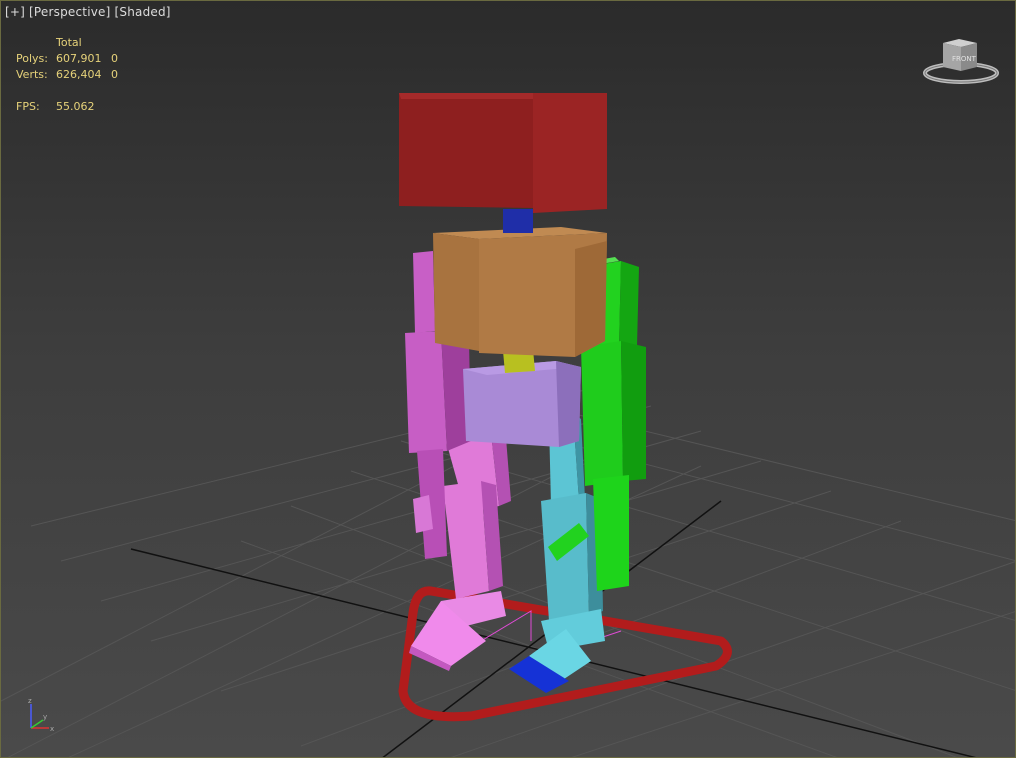 This screenshot has width=1016, height=758. What do you see at coordinates (45, 717) in the screenshot?
I see `axis-y-label: y` at bounding box center [45, 717].